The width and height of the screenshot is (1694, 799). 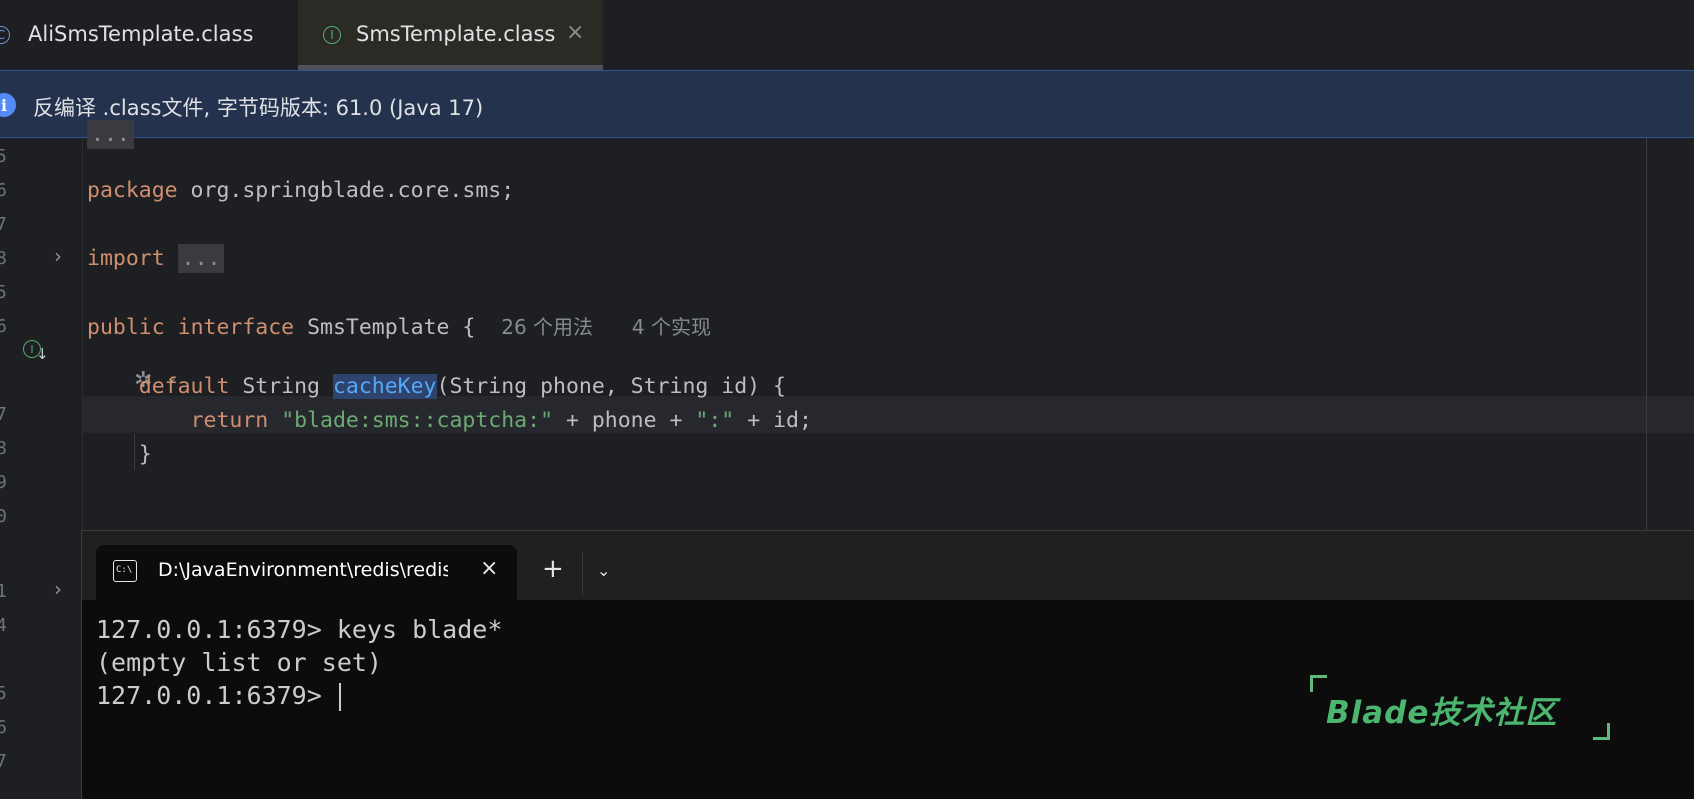 What do you see at coordinates (281, 386) in the screenshot?
I see `return-type: String` at bounding box center [281, 386].